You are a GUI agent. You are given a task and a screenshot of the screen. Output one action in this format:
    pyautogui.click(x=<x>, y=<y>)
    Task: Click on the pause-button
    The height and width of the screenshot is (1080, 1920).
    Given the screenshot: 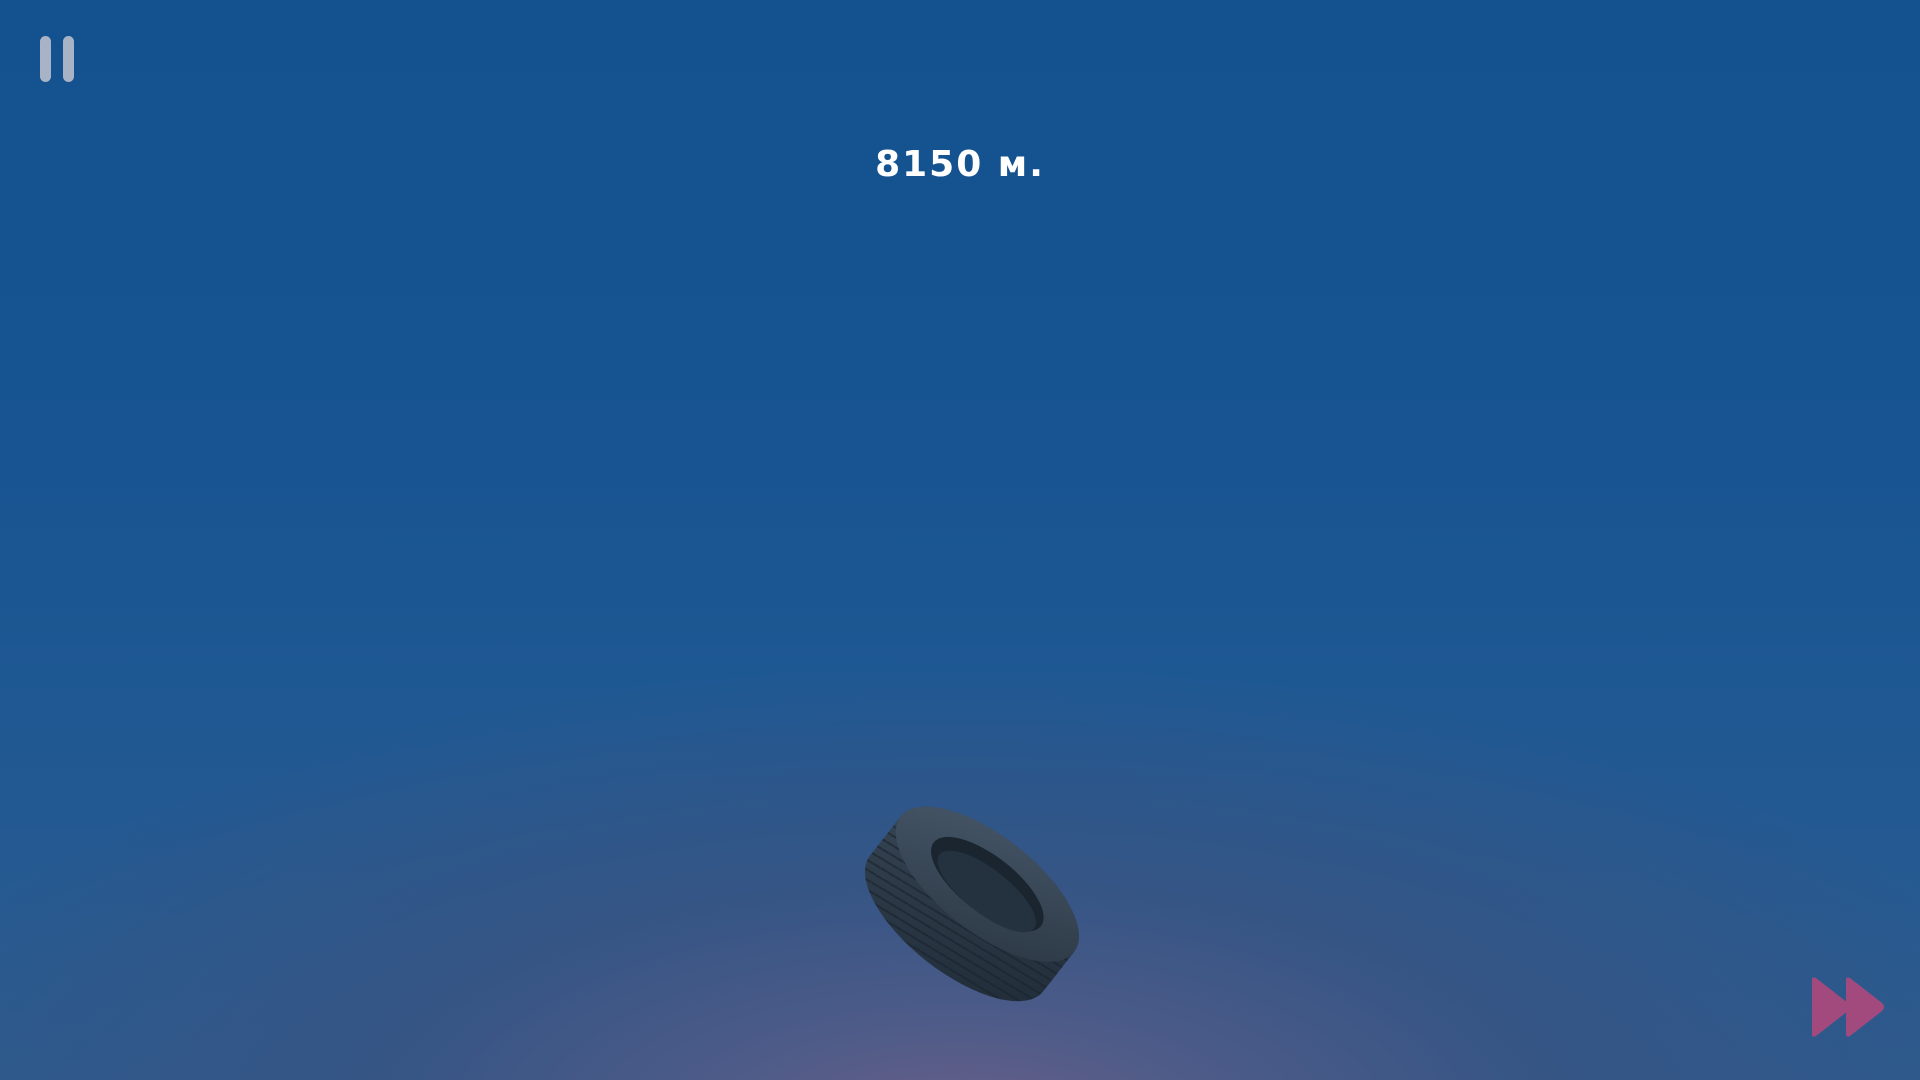 What is the action you would take?
    pyautogui.click(x=58, y=59)
    